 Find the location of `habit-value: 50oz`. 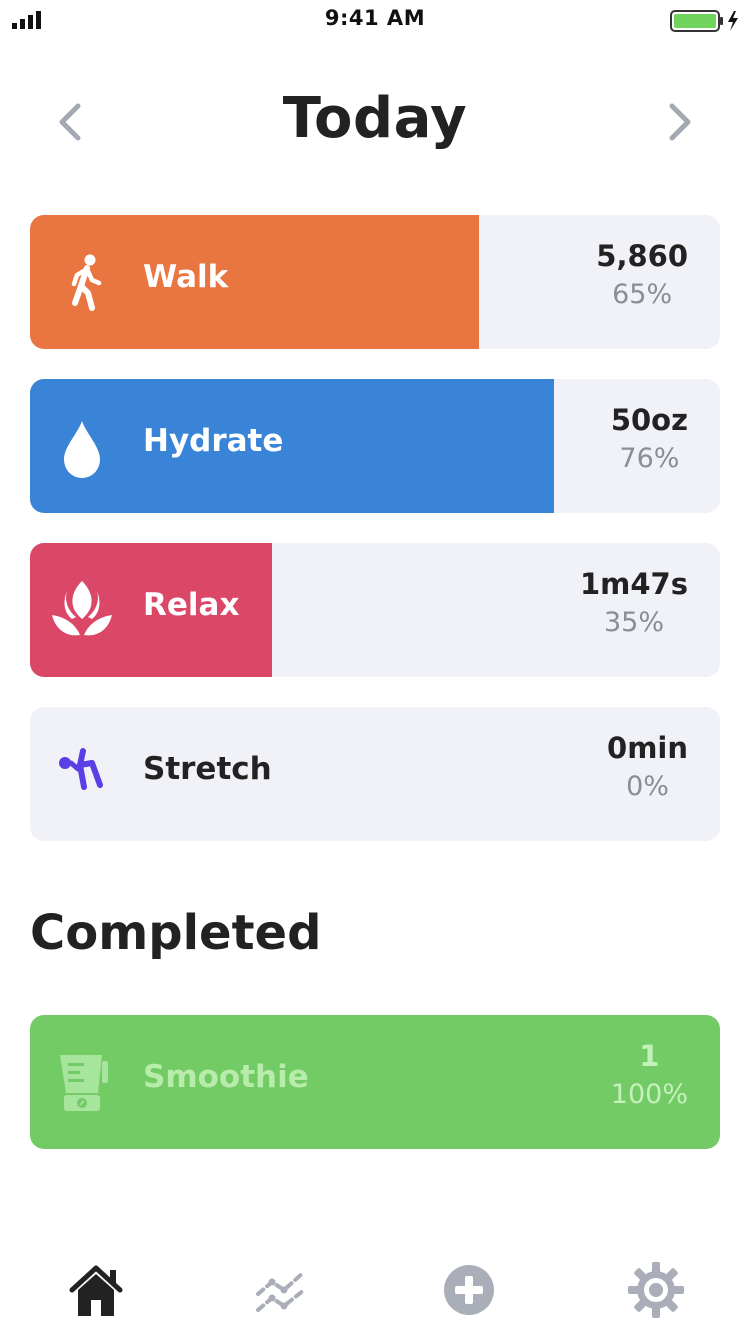

habit-value: 50oz is located at coordinates (649, 420).